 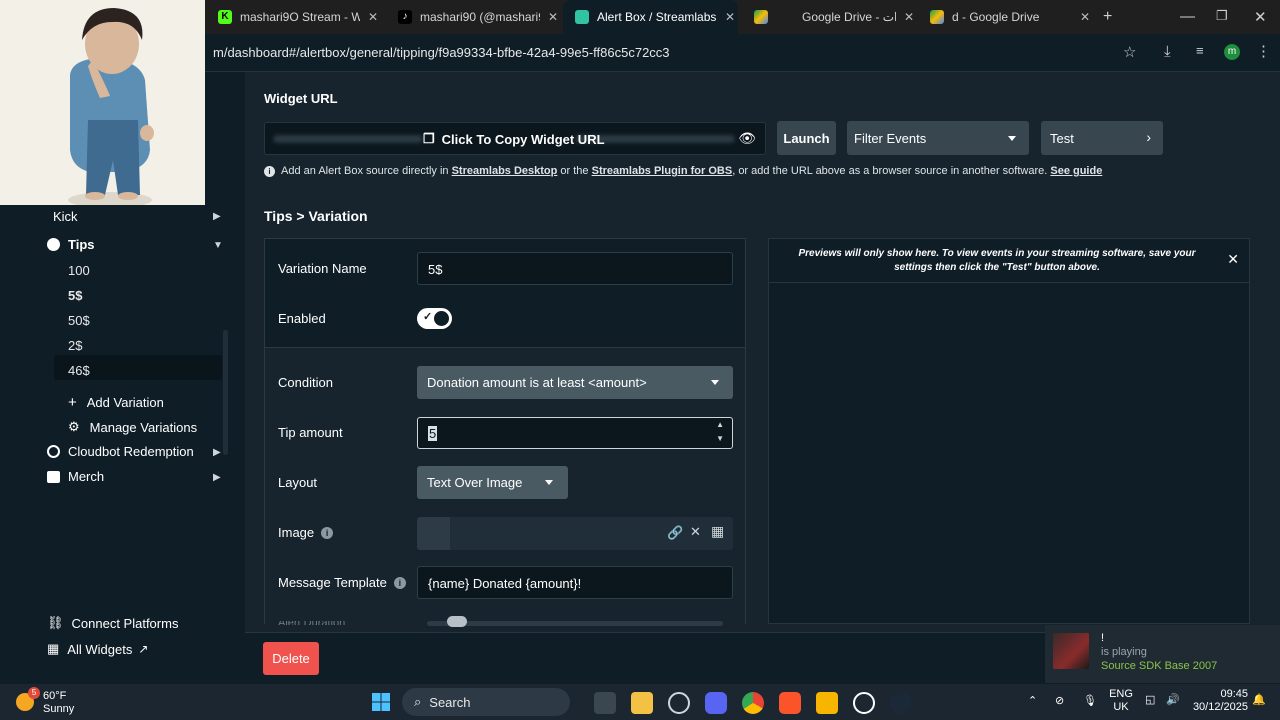 I want to click on add-variation-button: + Add Variation, so click(x=116, y=402).